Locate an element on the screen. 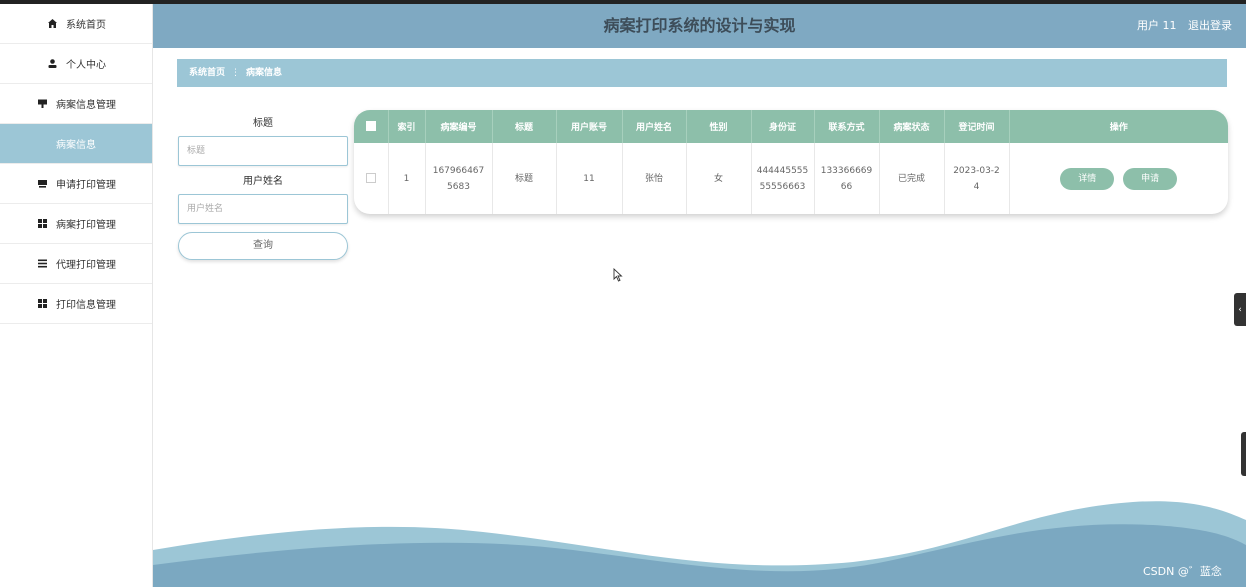  query-button: 查询 is located at coordinates (263, 246).